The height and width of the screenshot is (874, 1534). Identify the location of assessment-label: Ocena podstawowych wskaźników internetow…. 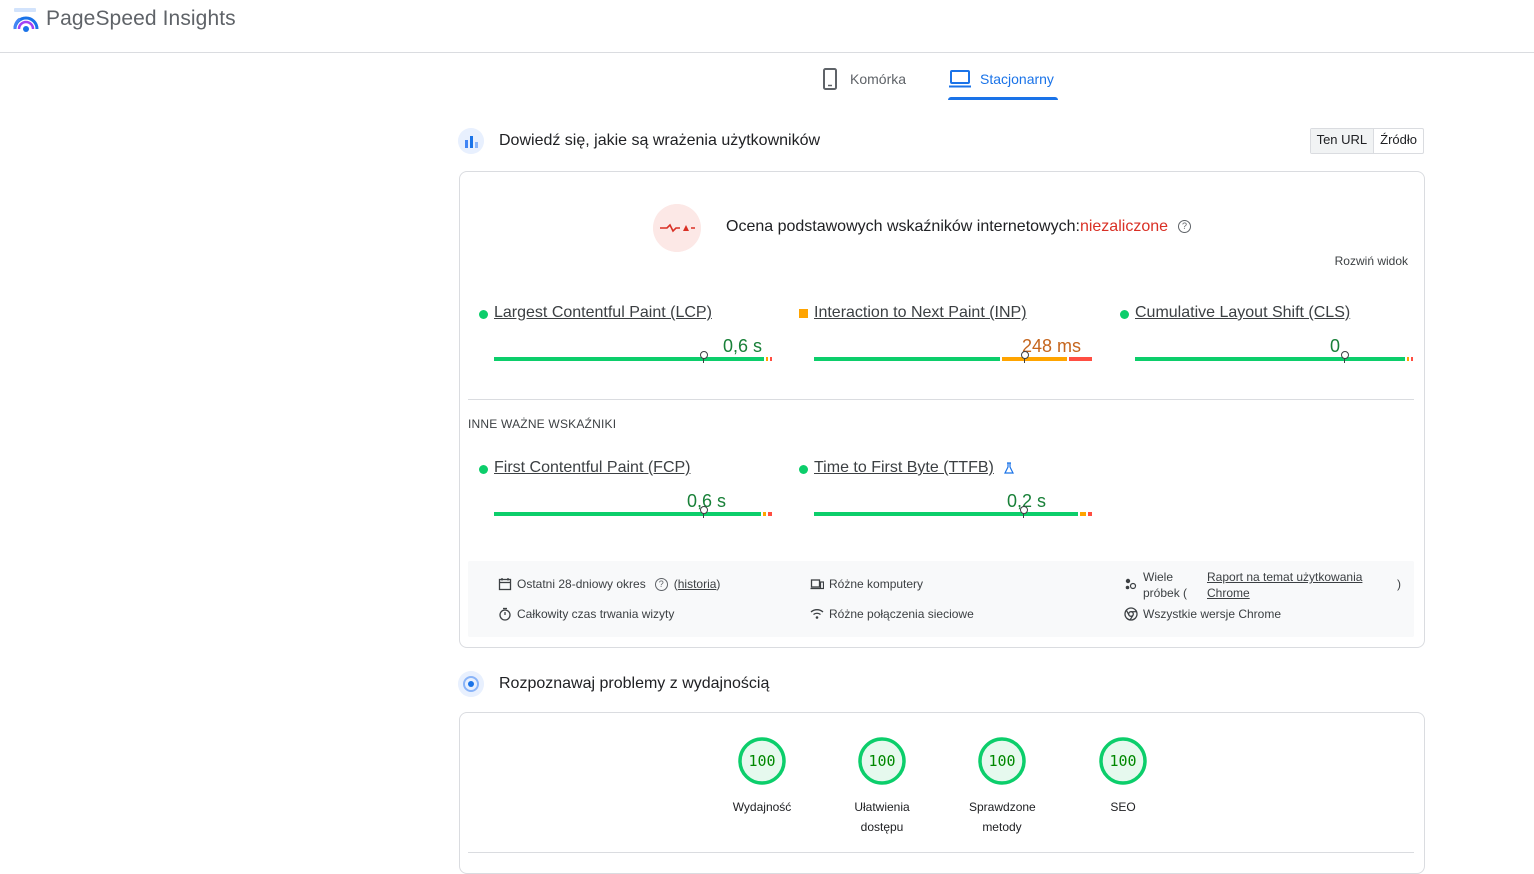
(903, 226).